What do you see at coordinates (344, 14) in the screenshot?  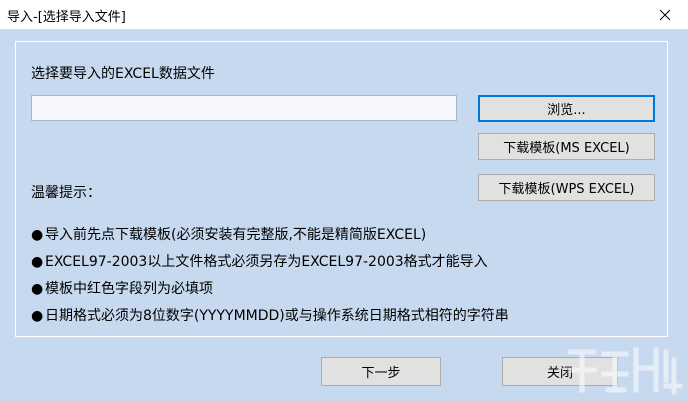 I see `title-bar: 导入-[选择导入文件]` at bounding box center [344, 14].